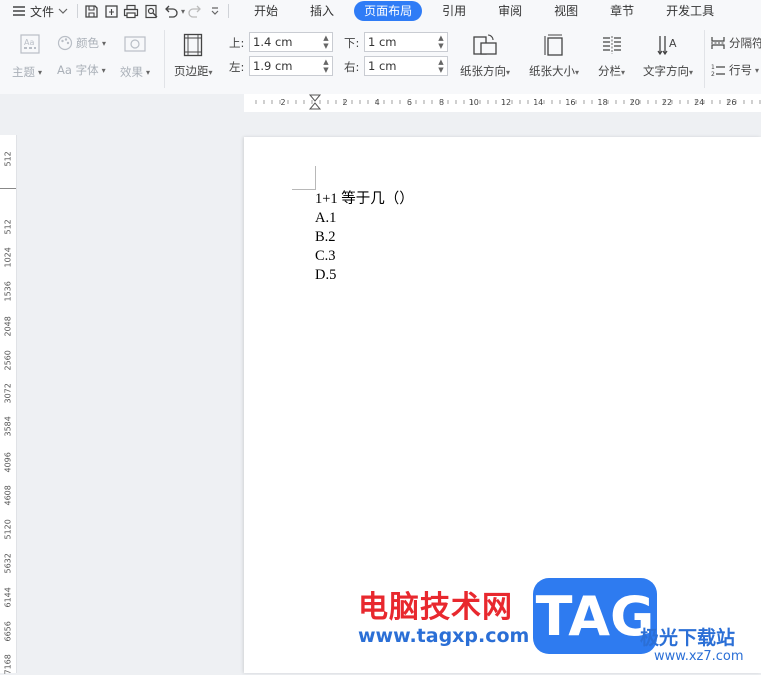  Describe the element at coordinates (566, 11) in the screenshot. I see `tab-view: 视图` at that location.